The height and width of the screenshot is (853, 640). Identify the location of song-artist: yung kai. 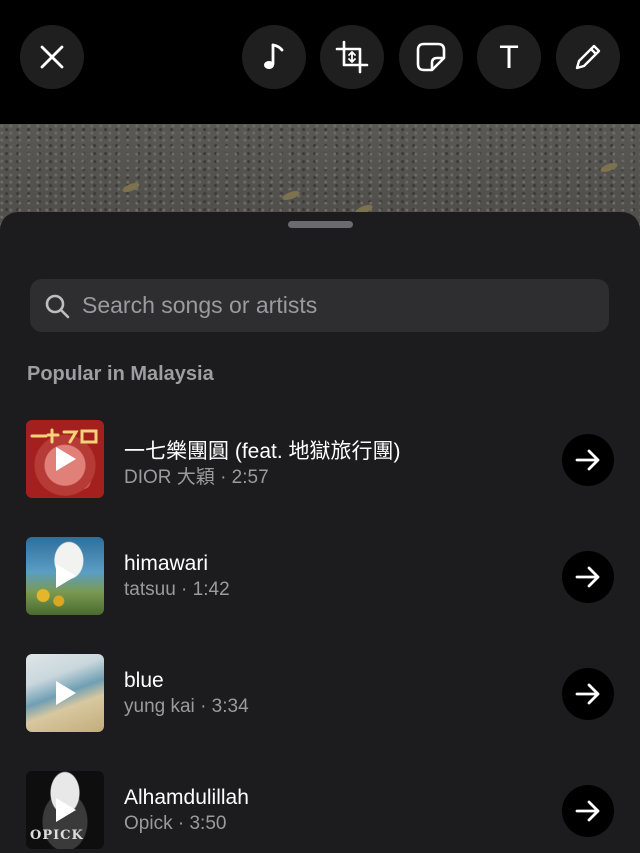
(159, 706).